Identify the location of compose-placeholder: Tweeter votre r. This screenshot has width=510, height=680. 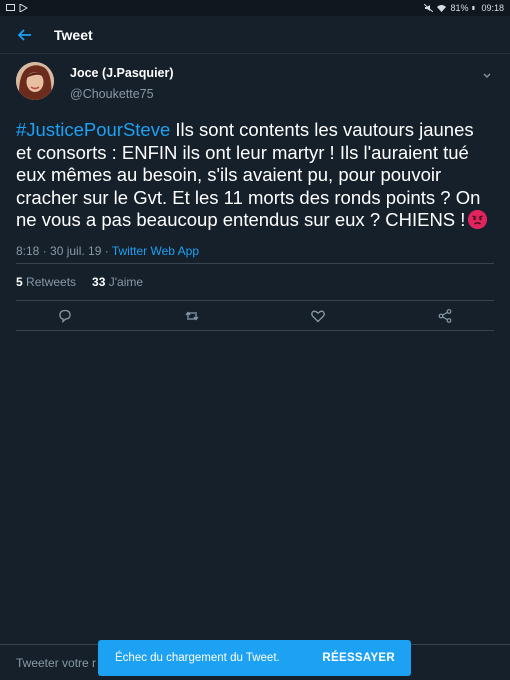
(56, 662).